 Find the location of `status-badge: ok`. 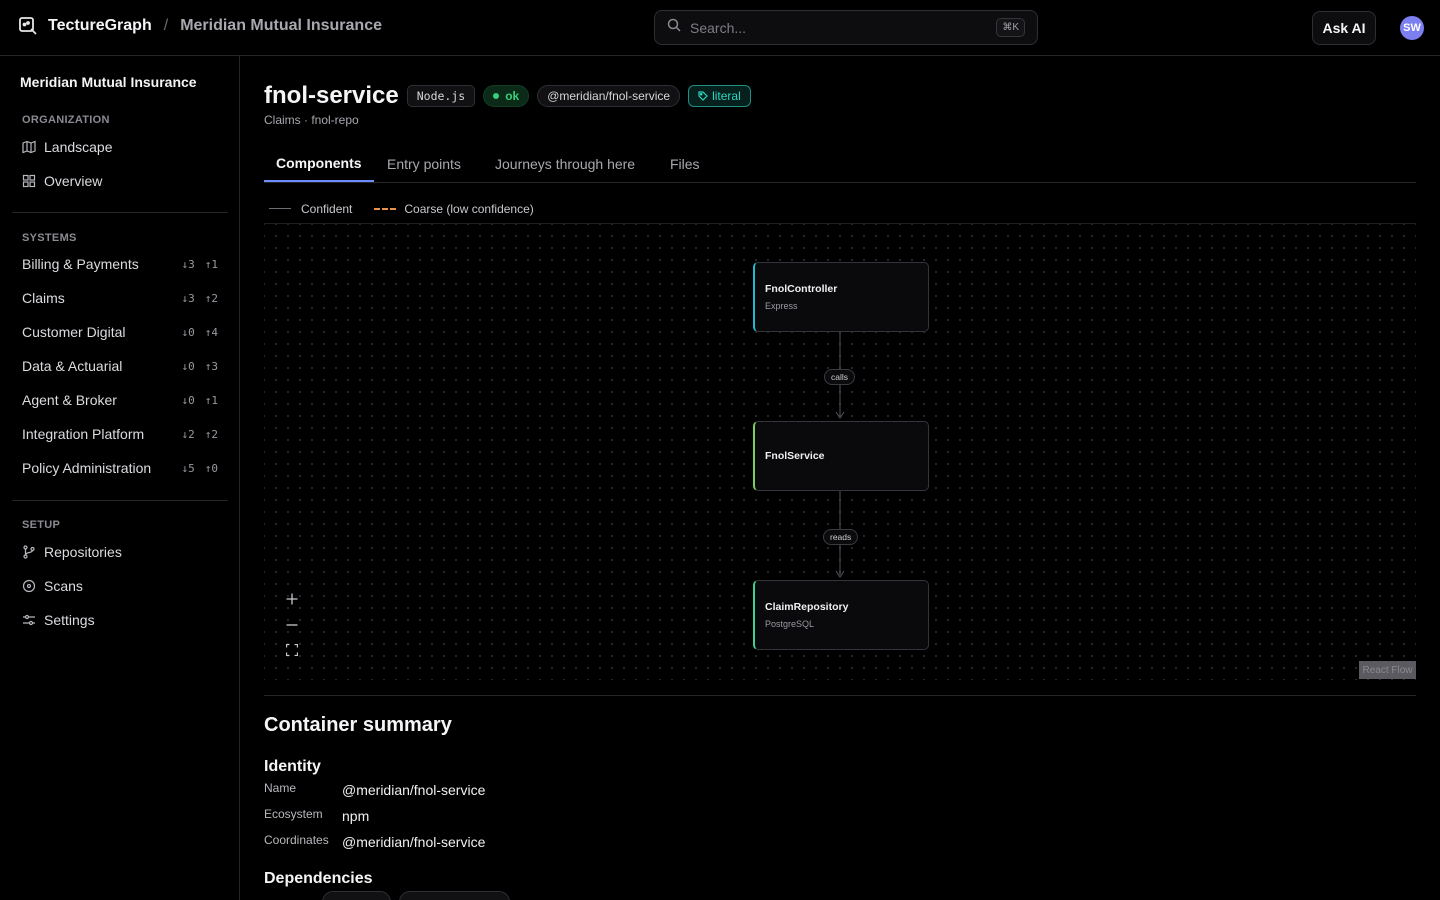

status-badge: ok is located at coordinates (506, 96).